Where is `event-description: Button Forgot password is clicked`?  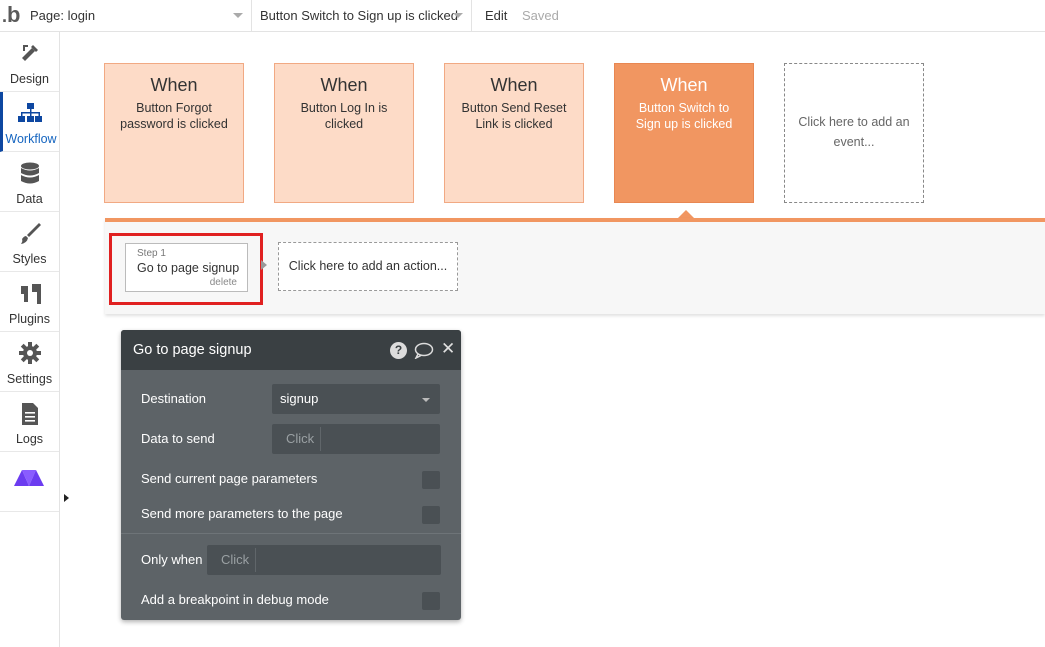
event-description: Button Forgot password is clicked is located at coordinates (174, 116).